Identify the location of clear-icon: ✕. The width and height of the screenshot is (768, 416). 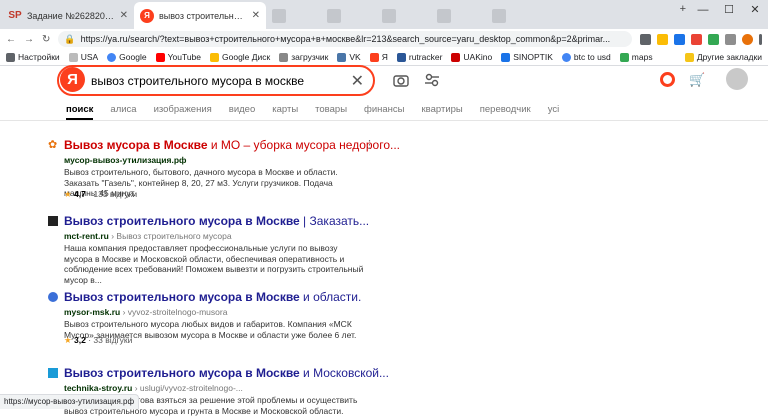
(357, 81).